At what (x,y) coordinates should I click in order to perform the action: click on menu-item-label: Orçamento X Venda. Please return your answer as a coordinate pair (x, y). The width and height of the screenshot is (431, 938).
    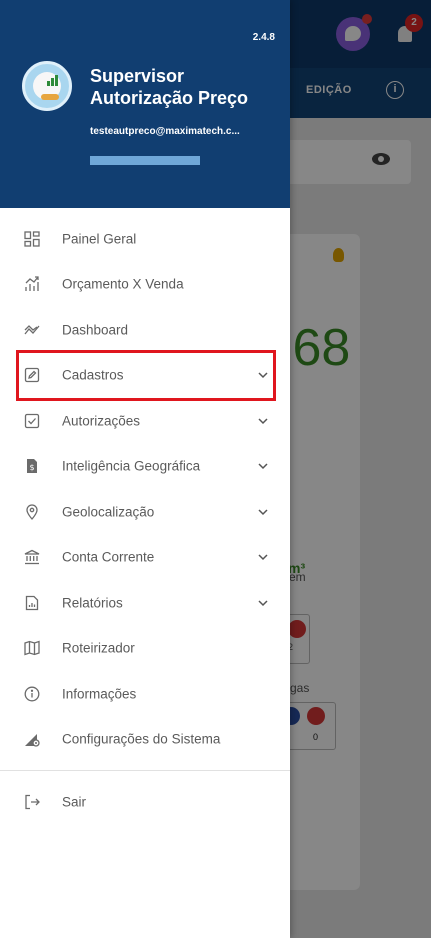
    Looking at the image, I should click on (123, 284).